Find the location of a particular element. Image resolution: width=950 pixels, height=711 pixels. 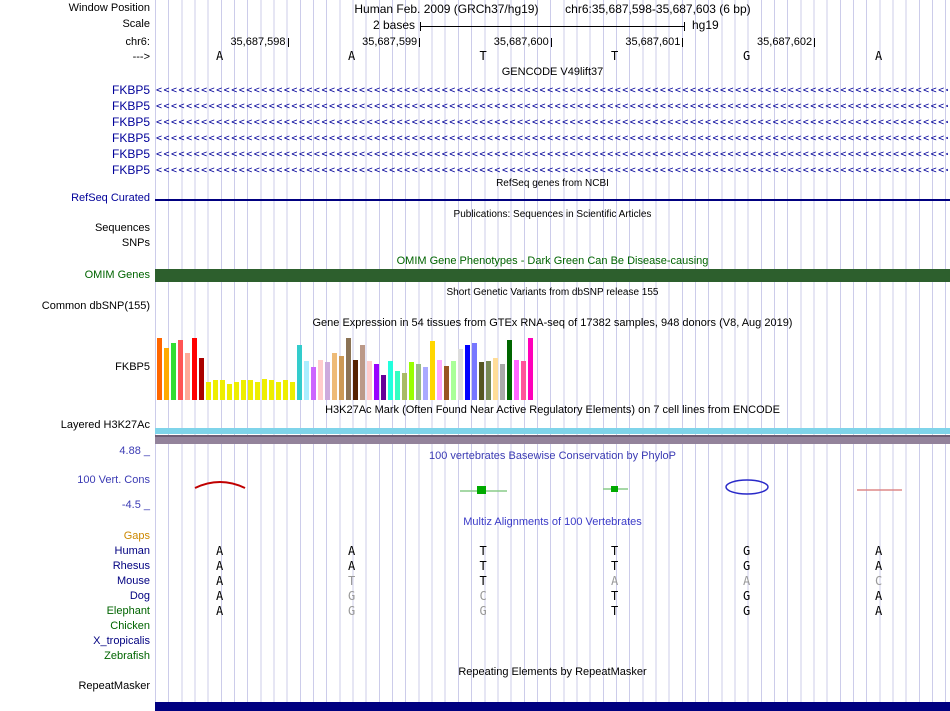

repeatmasker-track-title: Repeating Elements by RepeatMasker is located at coordinates (552, 672).